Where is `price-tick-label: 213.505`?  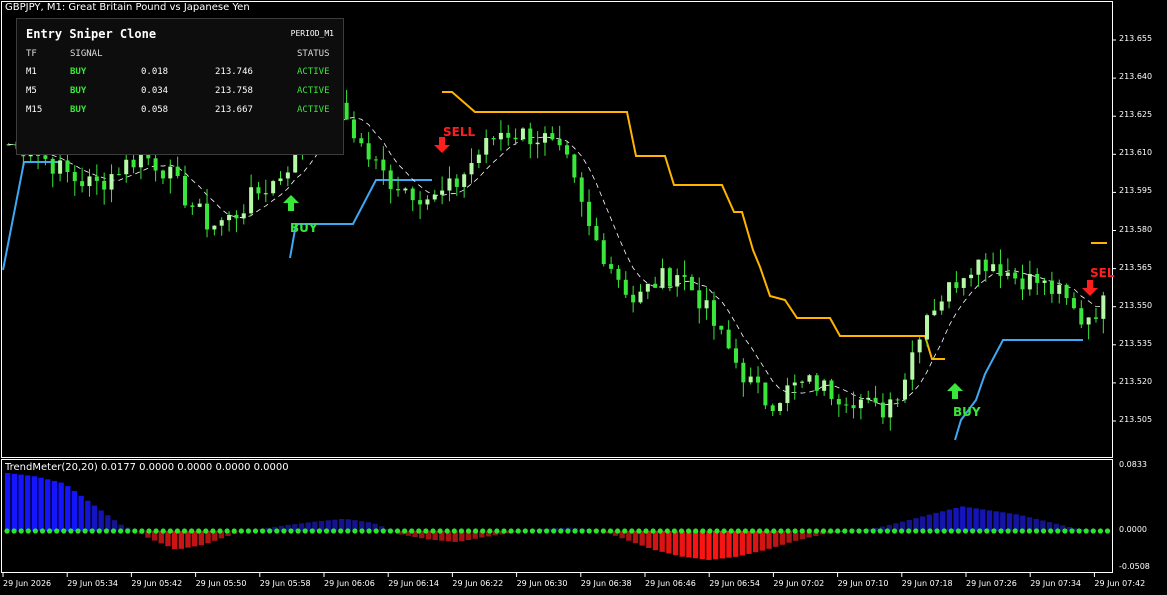 price-tick-label: 213.505 is located at coordinates (1136, 419).